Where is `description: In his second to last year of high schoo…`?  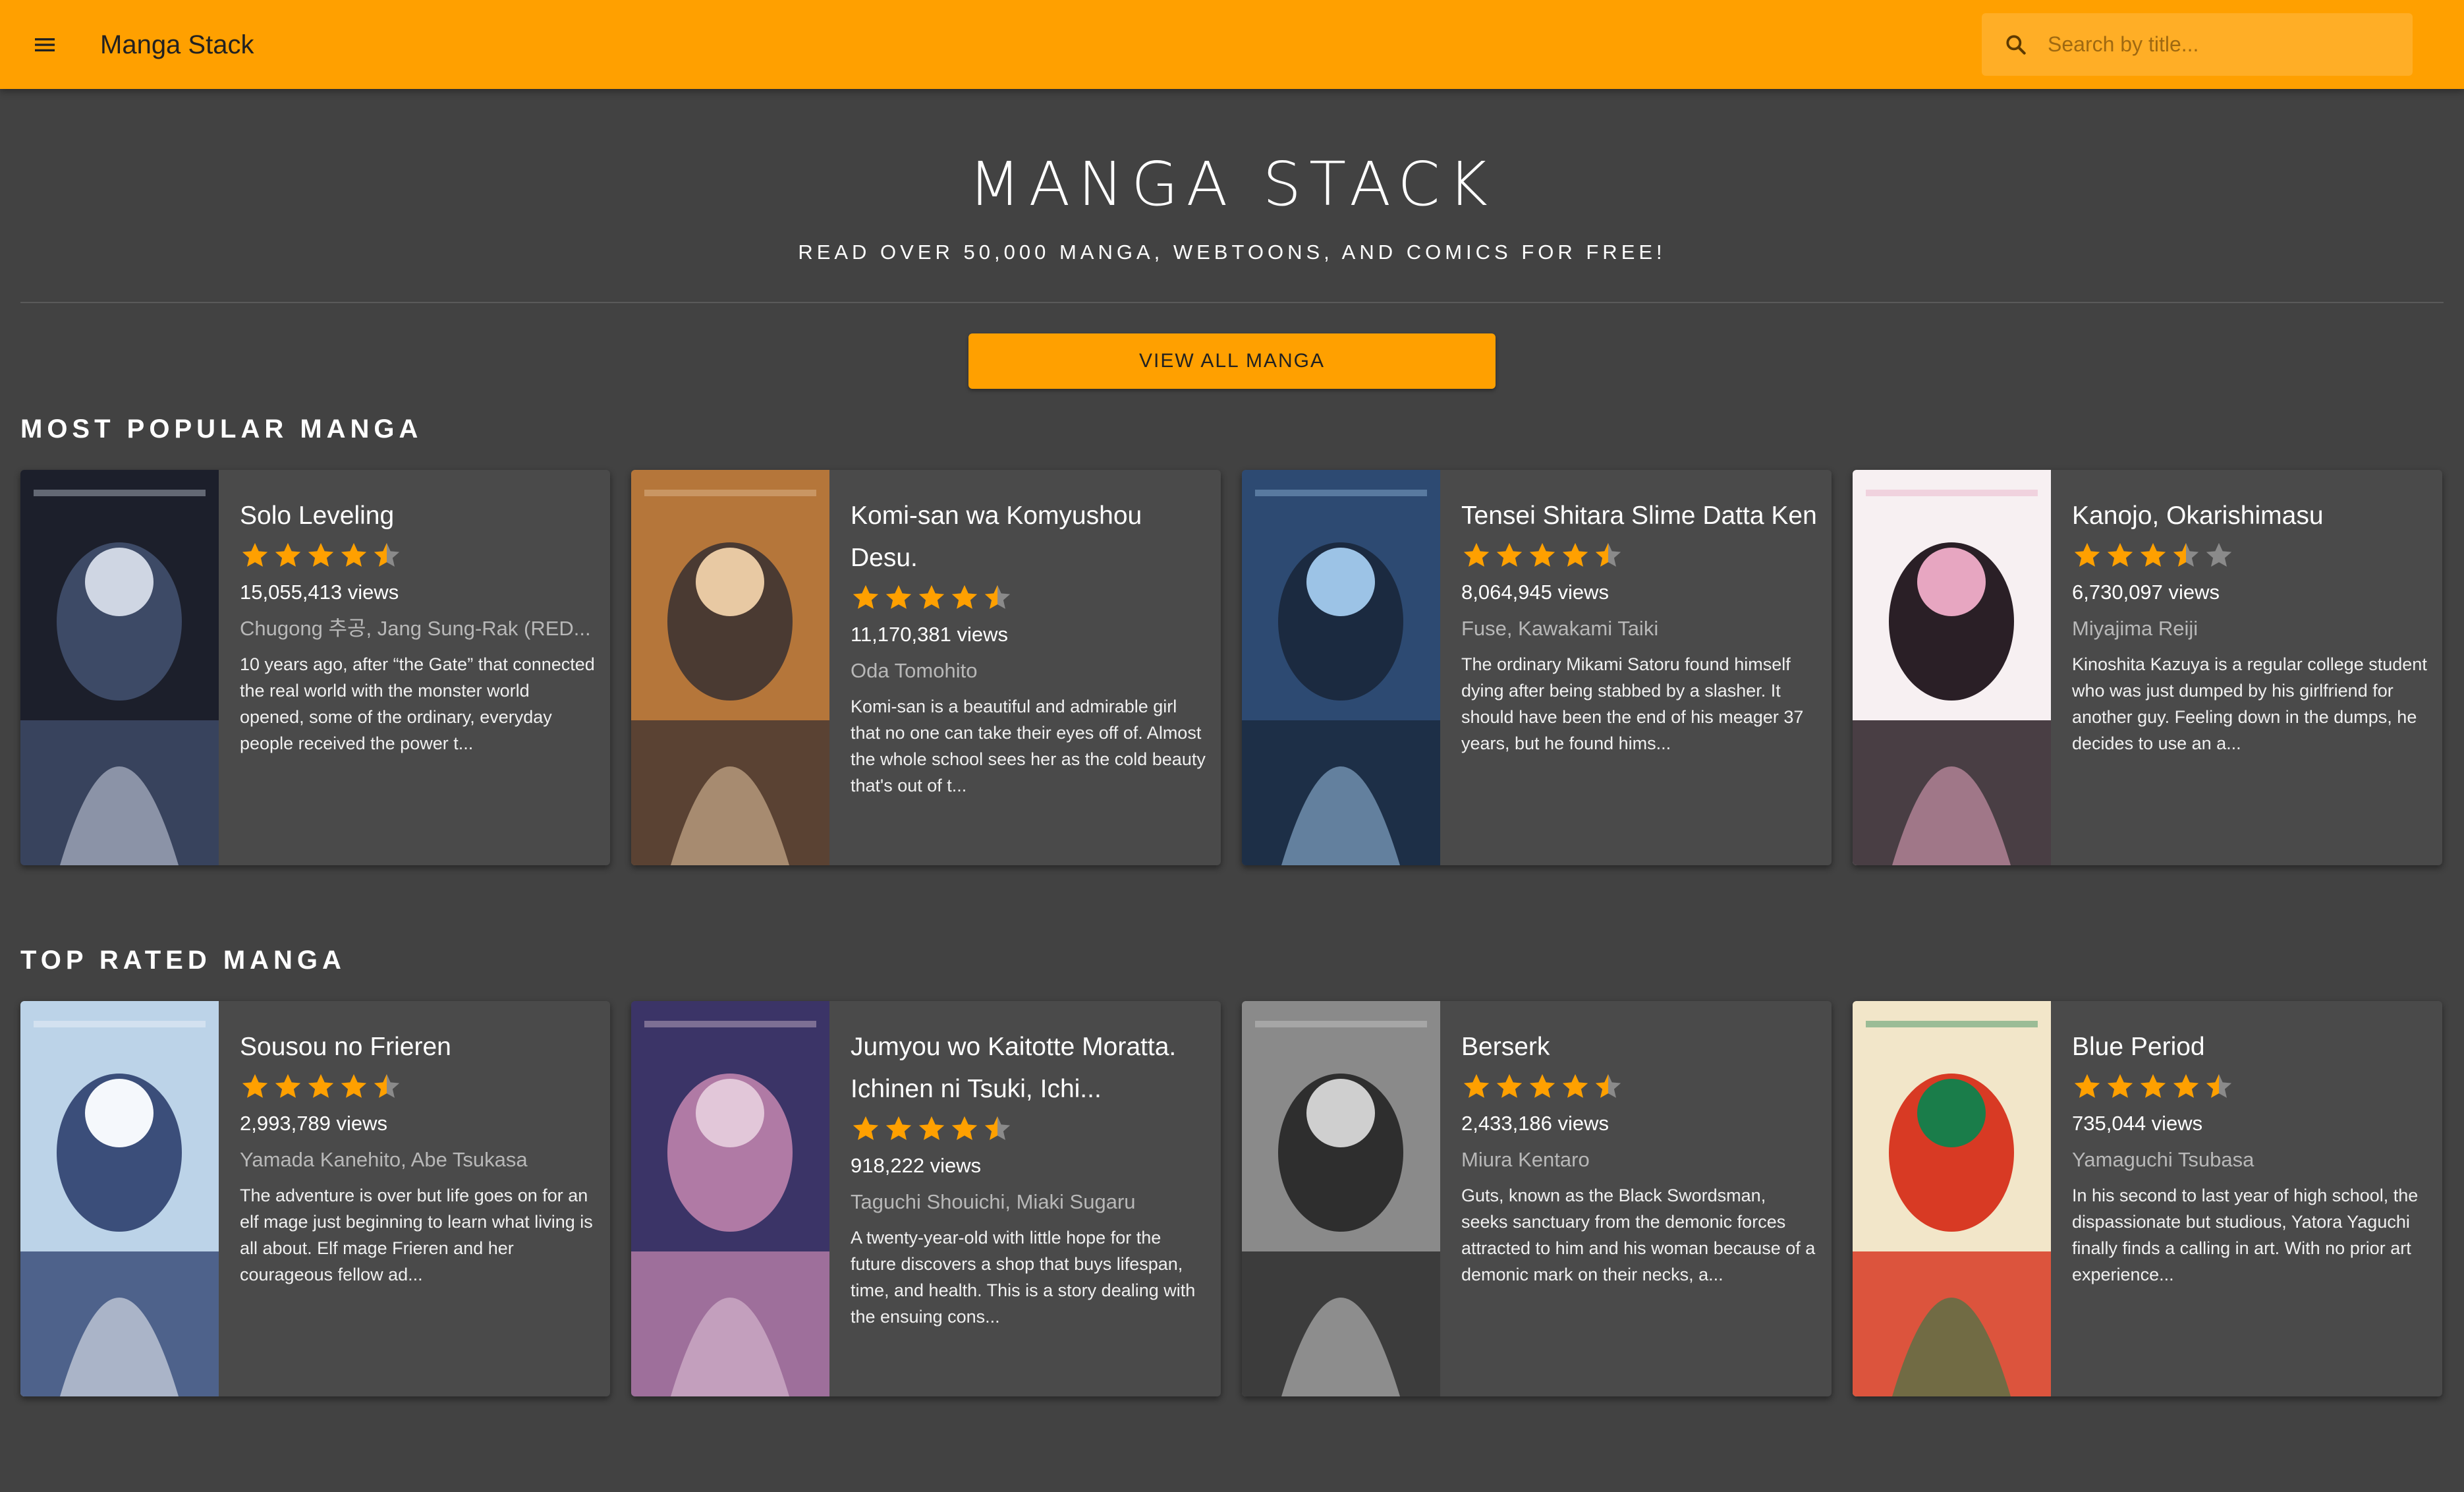 description: In his second to last year of high schoo… is located at coordinates (2245, 1235).